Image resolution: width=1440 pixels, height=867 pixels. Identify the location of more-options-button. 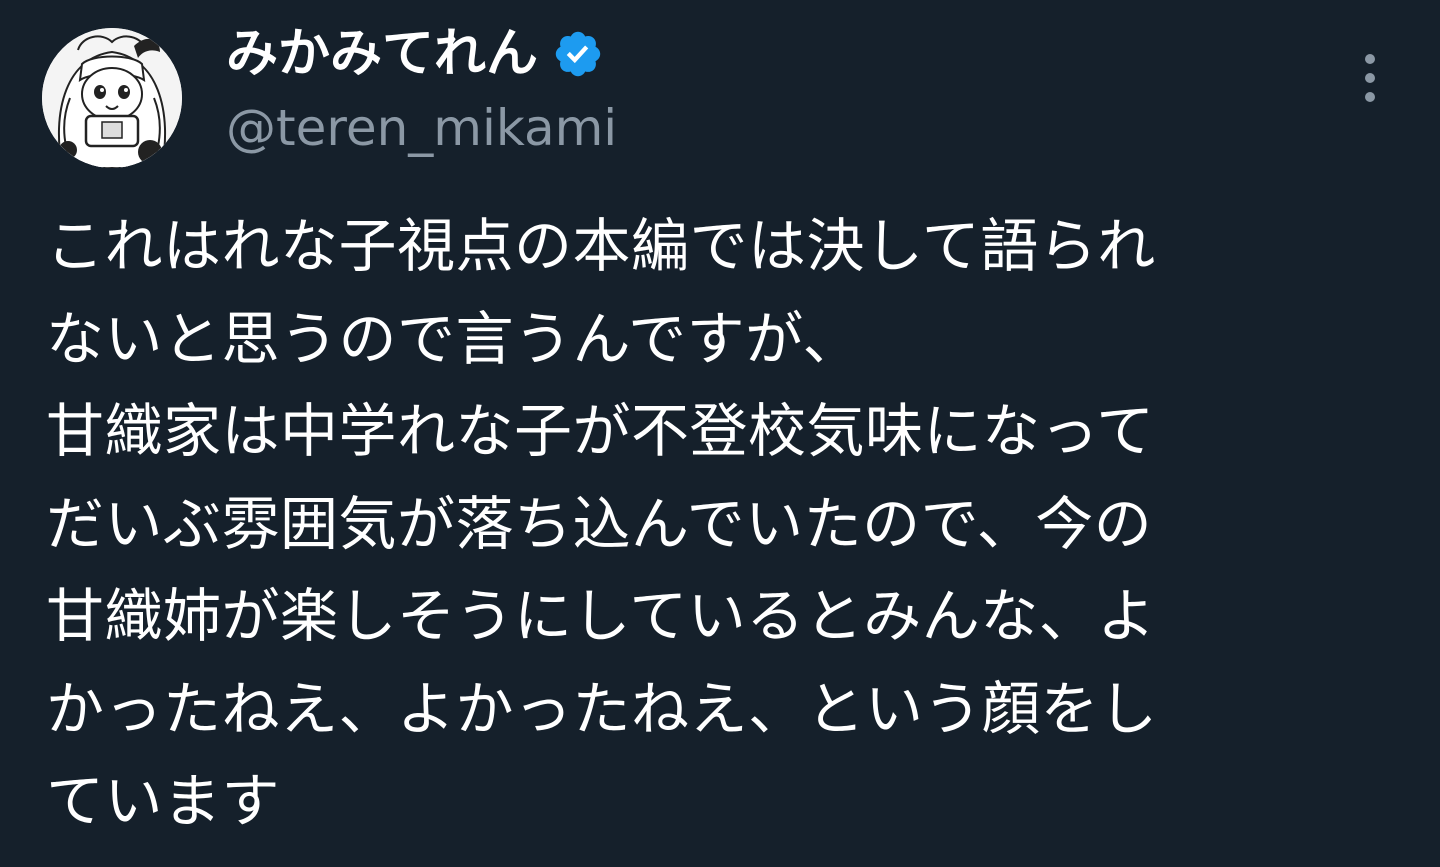
(1370, 78).